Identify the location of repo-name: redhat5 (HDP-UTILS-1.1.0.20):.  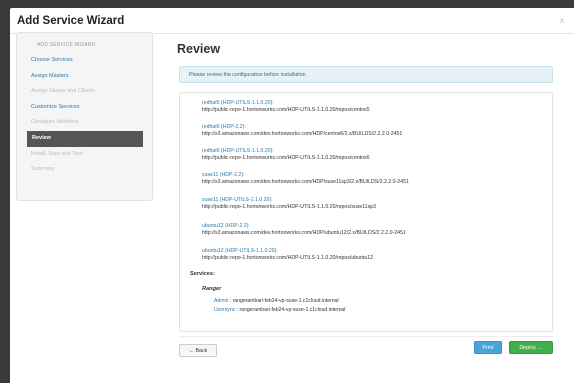
(238, 103).